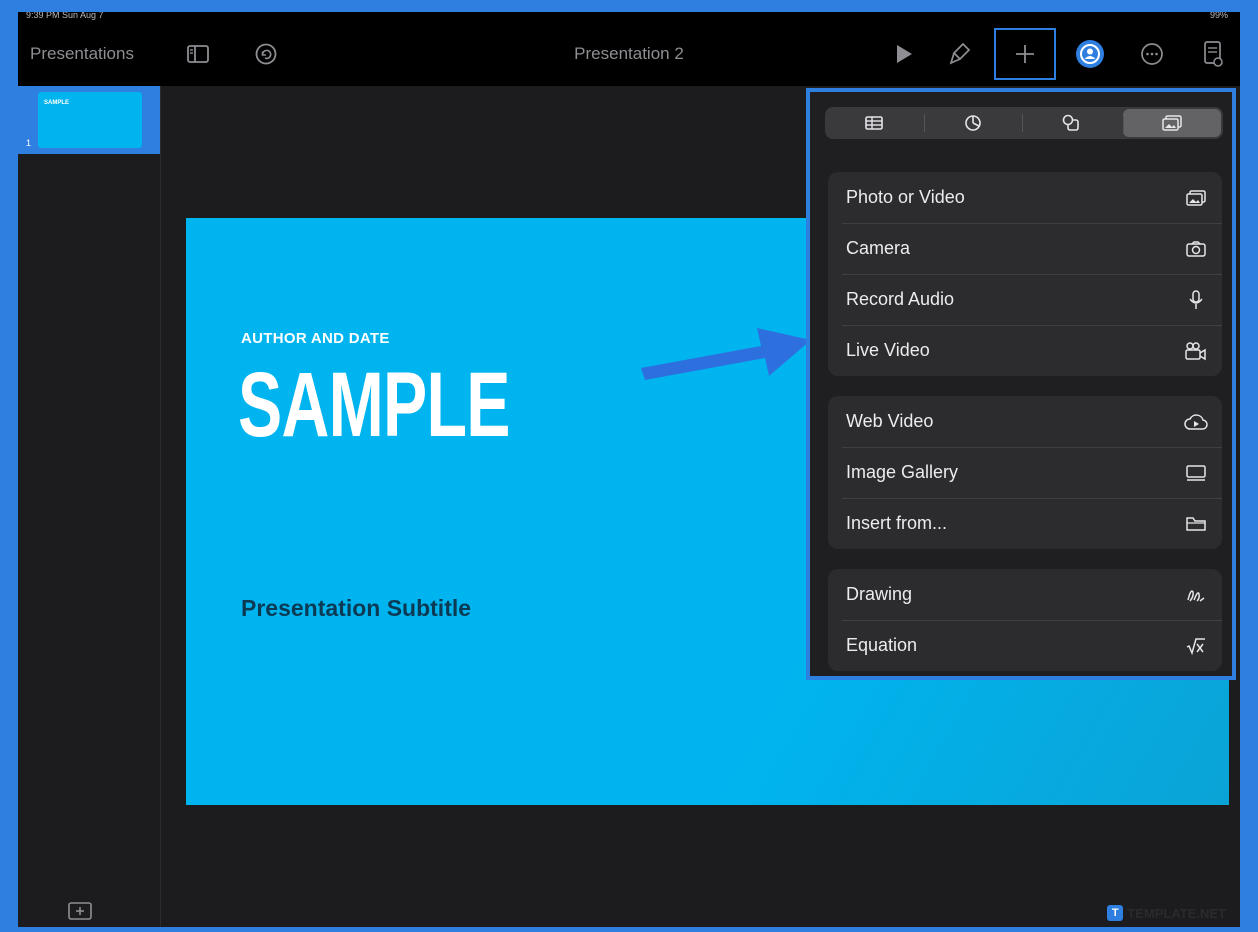  I want to click on menu-item-equation: Equation, so click(1025, 645).